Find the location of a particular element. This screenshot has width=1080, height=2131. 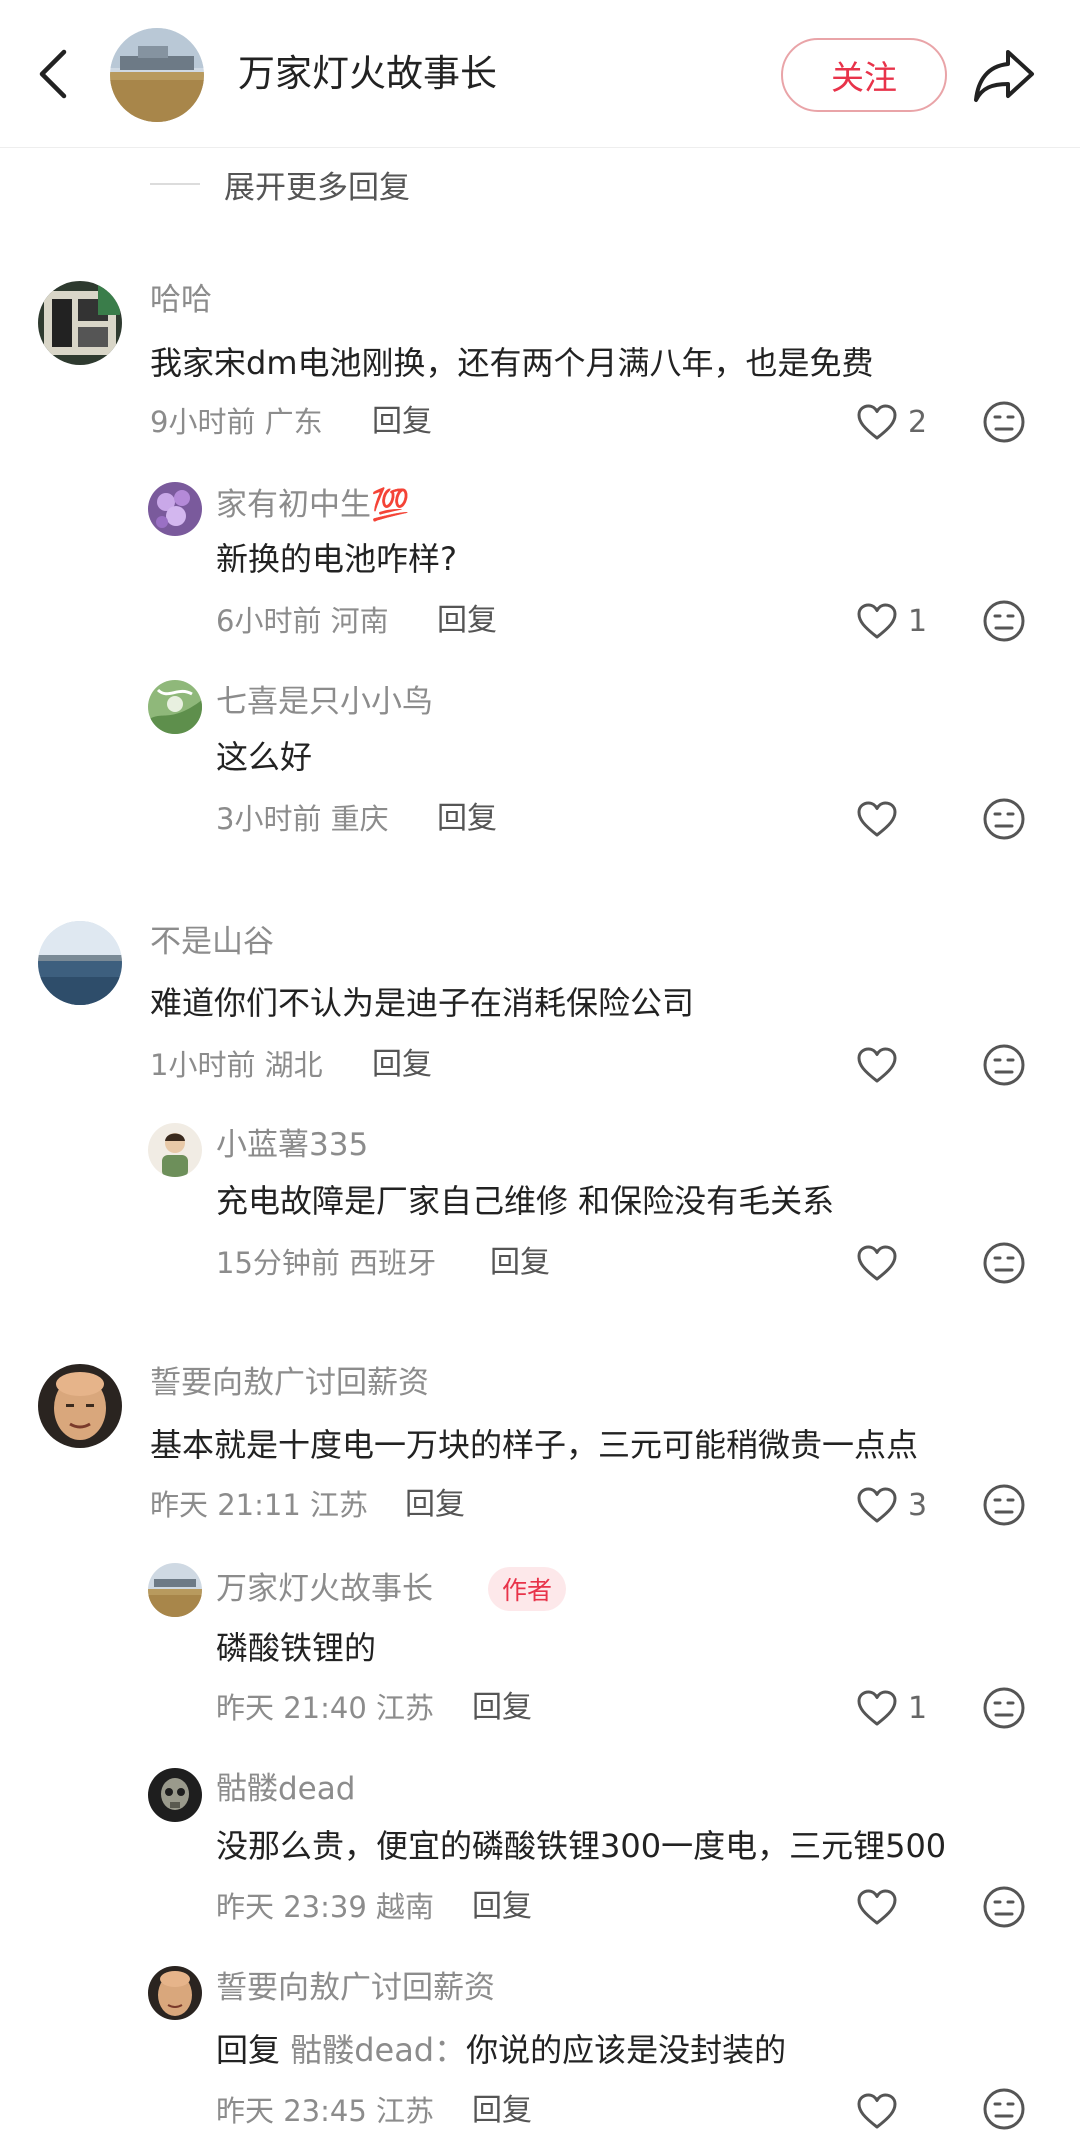

comment-author: 哈哈 is located at coordinates (181, 300).